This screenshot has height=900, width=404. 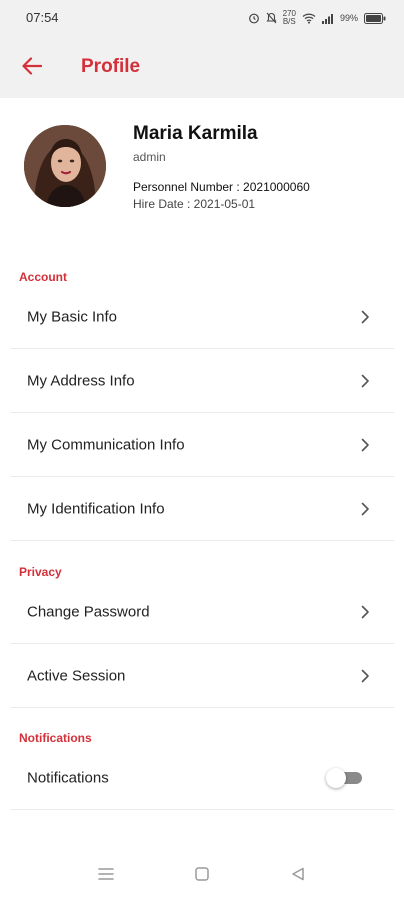 I want to click on menu-item-label: My Basic Info, so click(x=72, y=316).